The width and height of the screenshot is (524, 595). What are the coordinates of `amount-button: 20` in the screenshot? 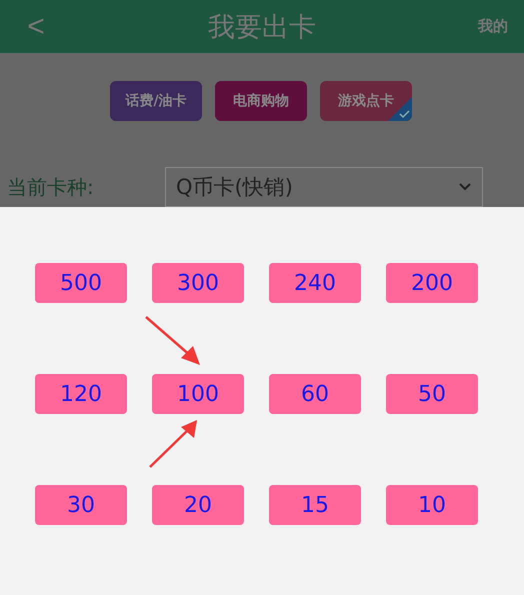 It's located at (198, 505).